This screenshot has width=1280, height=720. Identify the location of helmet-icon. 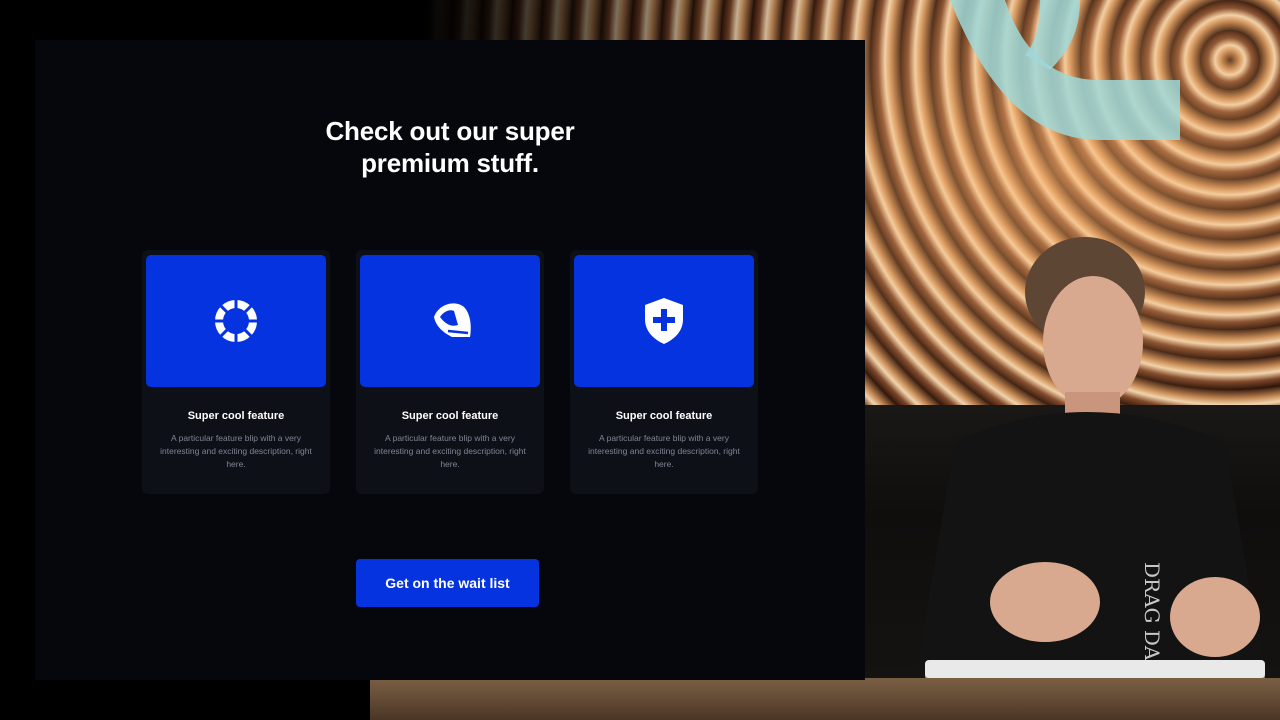
(452, 320).